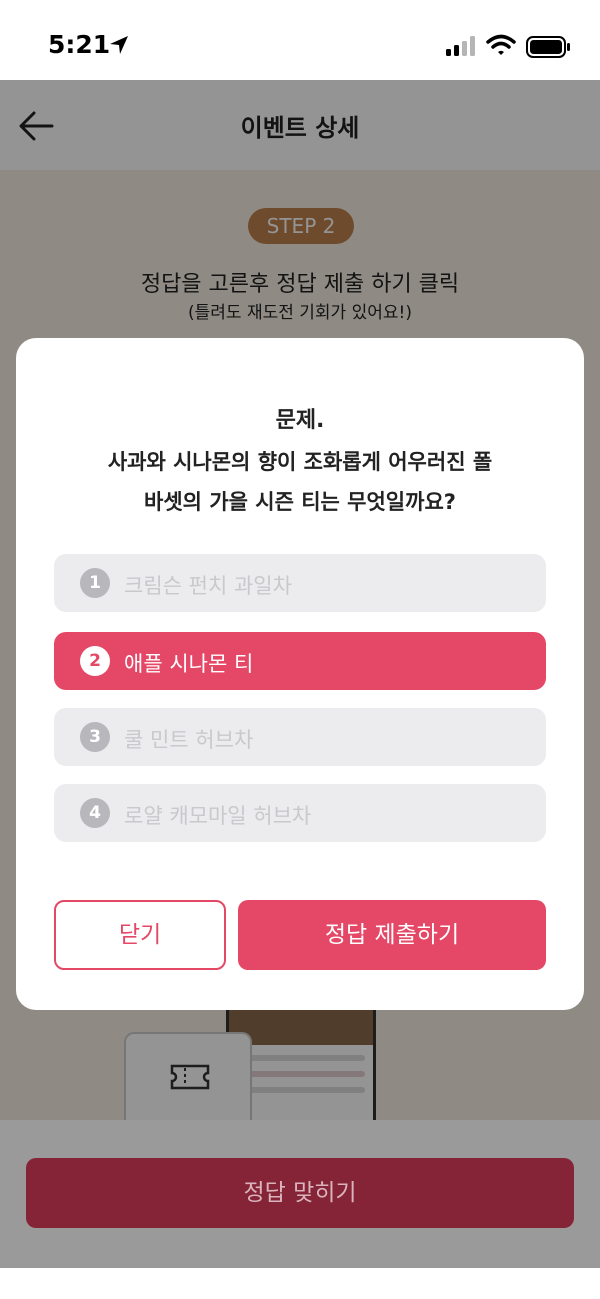  I want to click on option-number: 3, so click(95, 737).